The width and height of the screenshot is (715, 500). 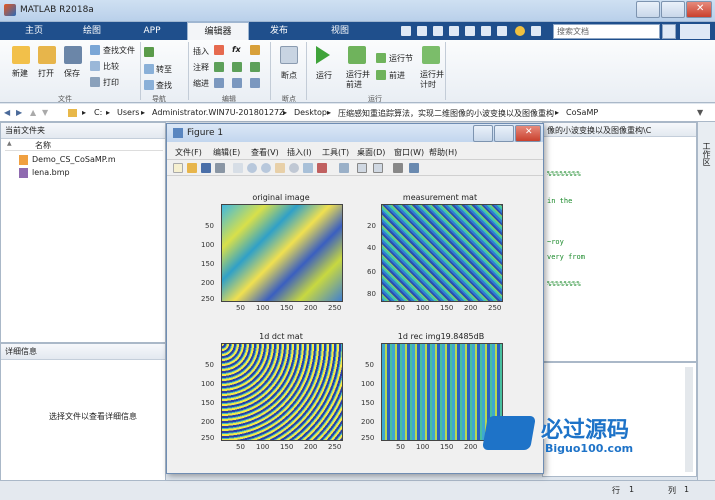 I want to click on bell-icon, so click(x=536, y=31).